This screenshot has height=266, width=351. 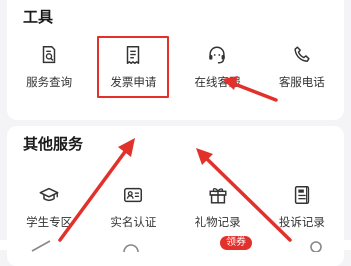 I want to click on phone-icon, so click(x=302, y=54).